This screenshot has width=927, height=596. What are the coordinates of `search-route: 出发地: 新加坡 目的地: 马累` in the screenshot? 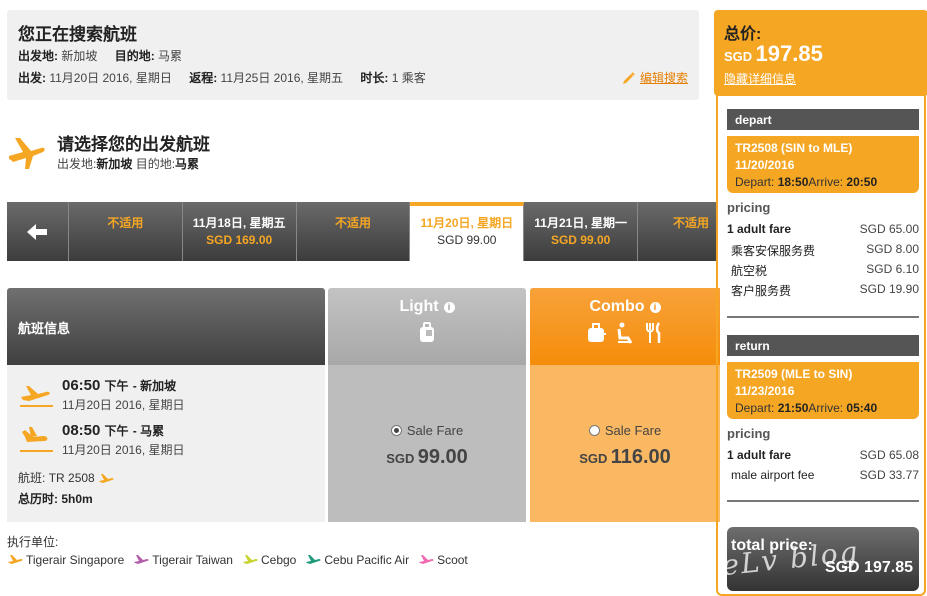 It's located at (100, 55).